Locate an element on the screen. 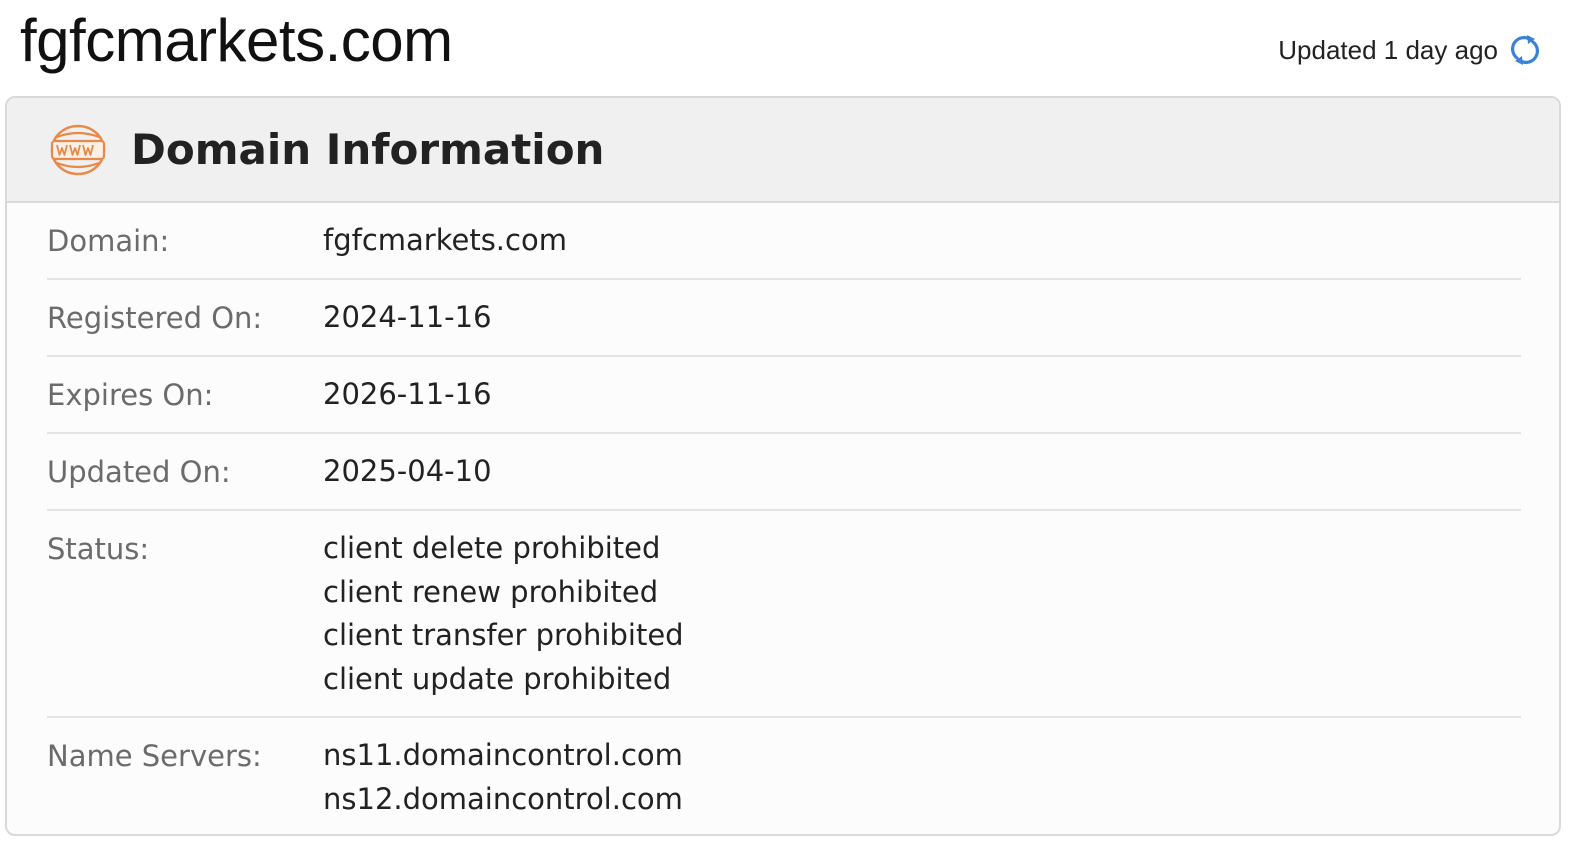 This screenshot has width=1588, height=852. updated-label: Updated On: is located at coordinates (139, 472).